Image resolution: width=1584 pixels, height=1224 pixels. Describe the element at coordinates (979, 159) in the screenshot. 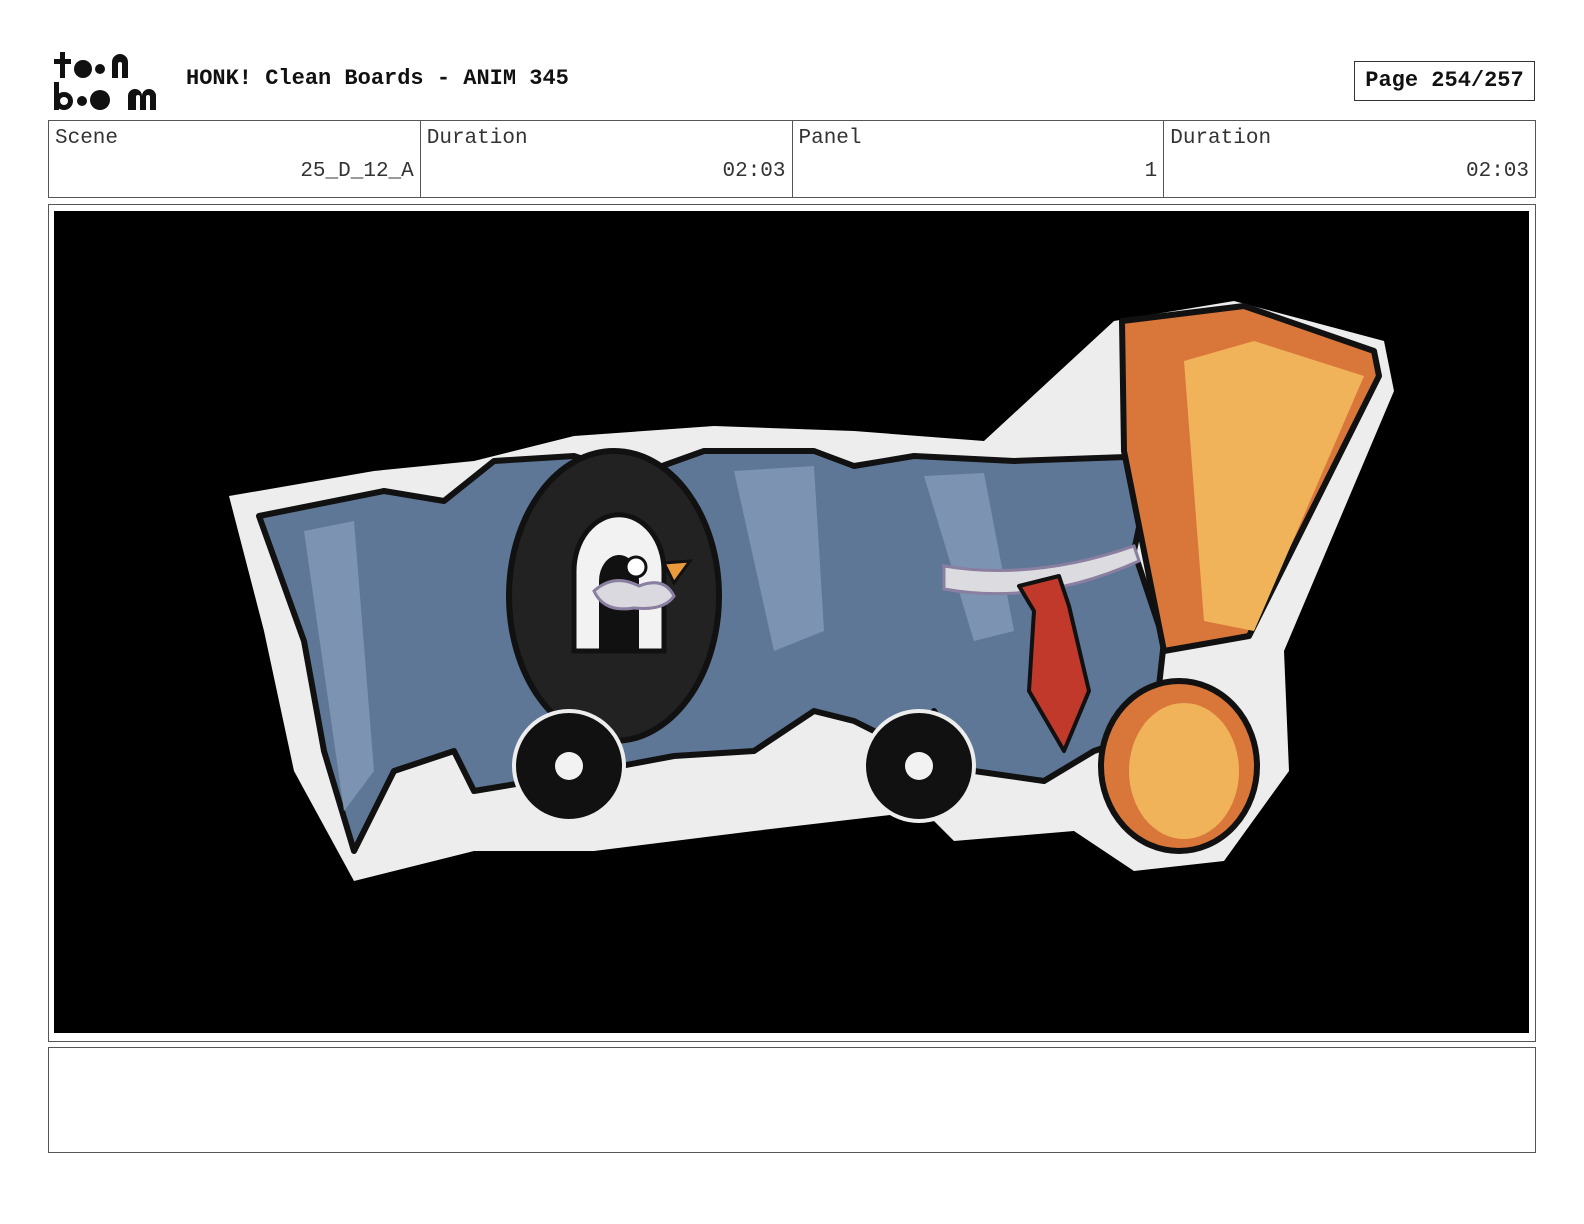

I see `panel-cell: Panel 1` at that location.